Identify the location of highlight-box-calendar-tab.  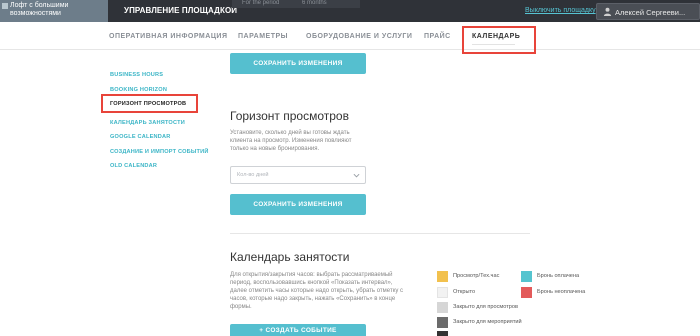
(499, 40).